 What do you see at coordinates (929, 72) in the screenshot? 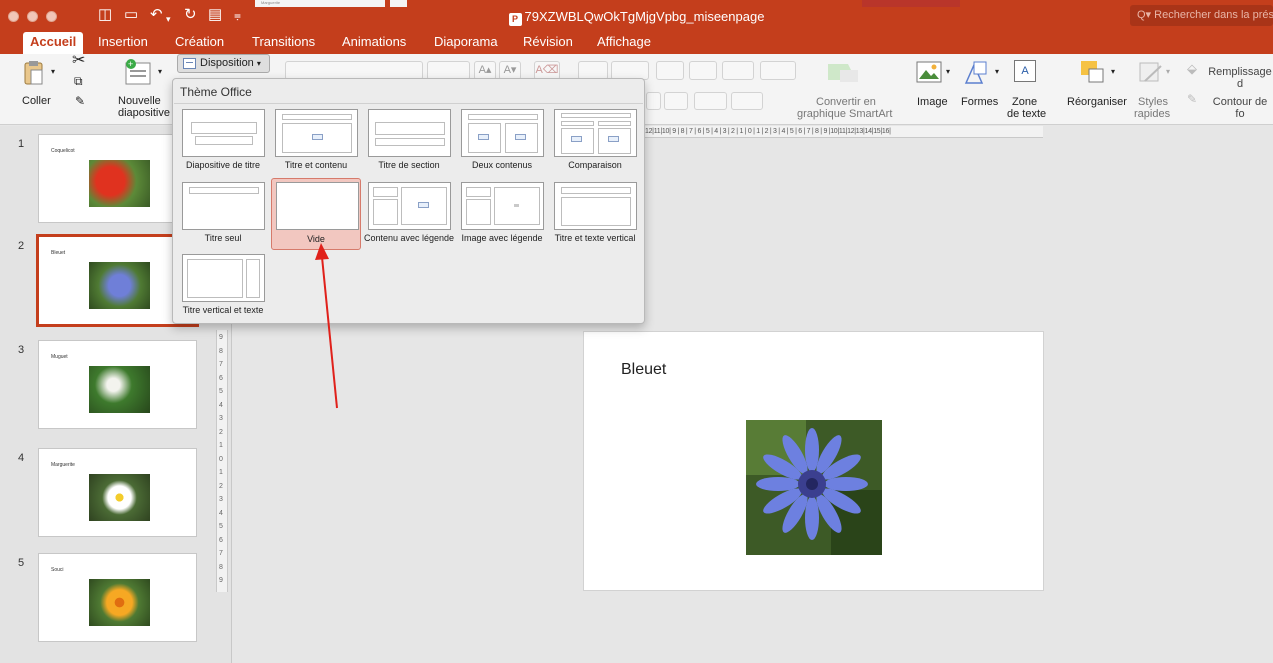
I see `image-icon` at bounding box center [929, 72].